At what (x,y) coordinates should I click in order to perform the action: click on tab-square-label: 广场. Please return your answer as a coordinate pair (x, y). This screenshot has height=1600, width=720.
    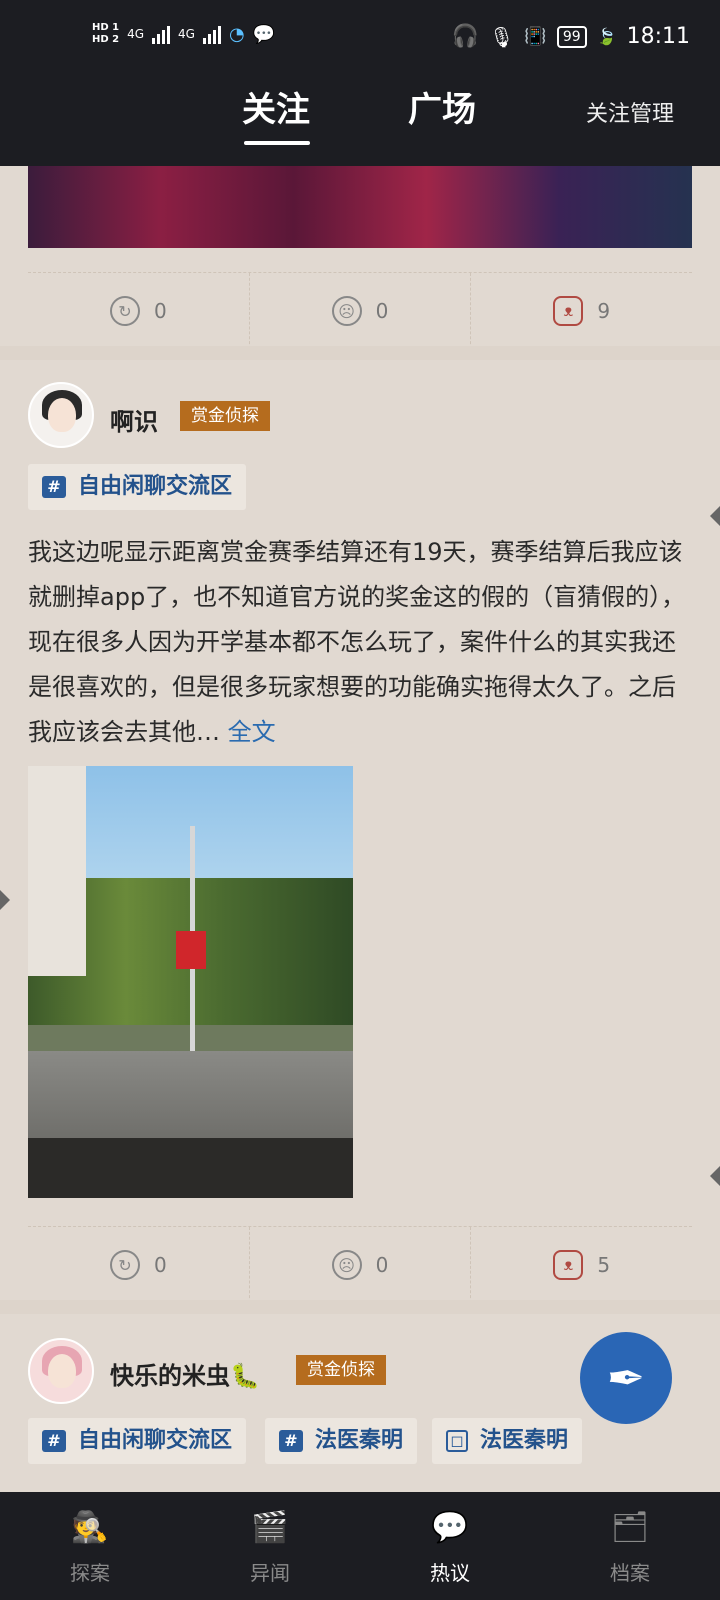
    Looking at the image, I should click on (442, 110).